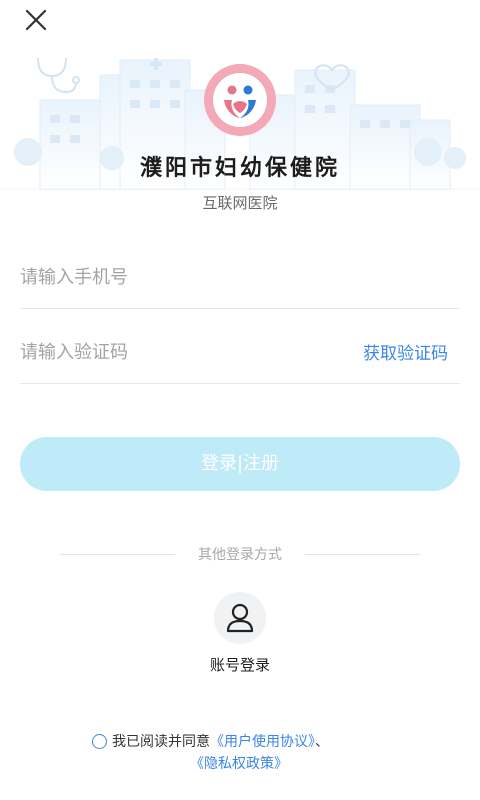 The width and height of the screenshot is (480, 800). I want to click on close-icon, so click(36, 20).